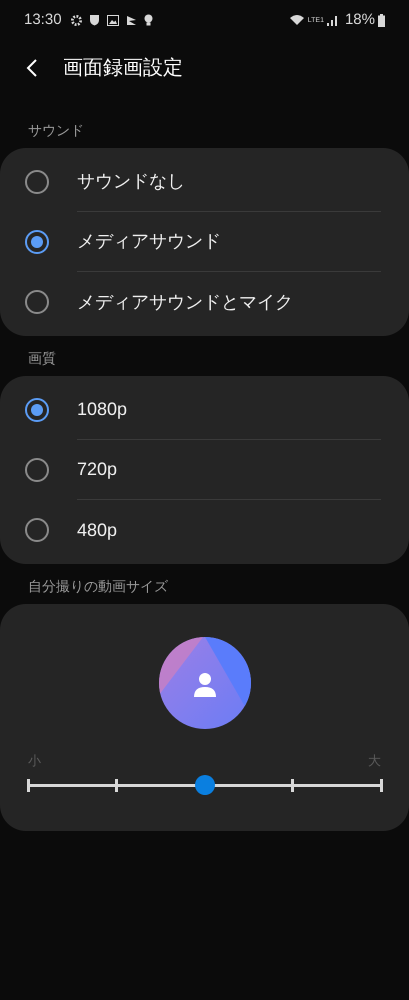 This screenshot has width=409, height=1000. What do you see at coordinates (331, 20) in the screenshot?
I see `signal-icon` at bounding box center [331, 20].